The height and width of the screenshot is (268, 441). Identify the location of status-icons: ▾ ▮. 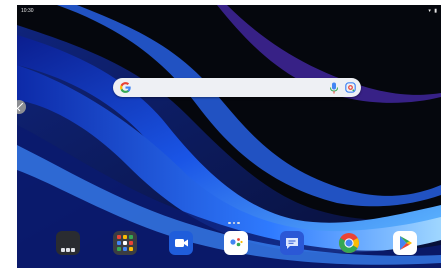
(433, 11).